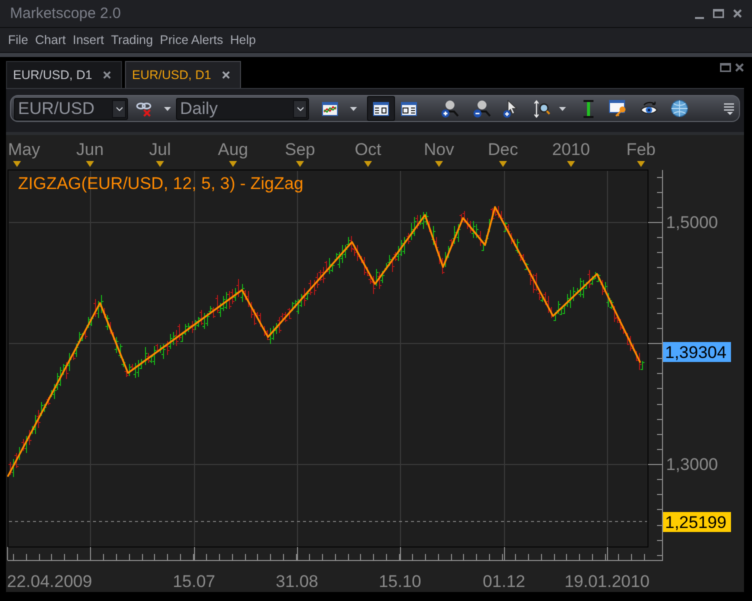 The height and width of the screenshot is (601, 752). What do you see at coordinates (49, 581) in the screenshot?
I see `date-label: 22.04.2009` at bounding box center [49, 581].